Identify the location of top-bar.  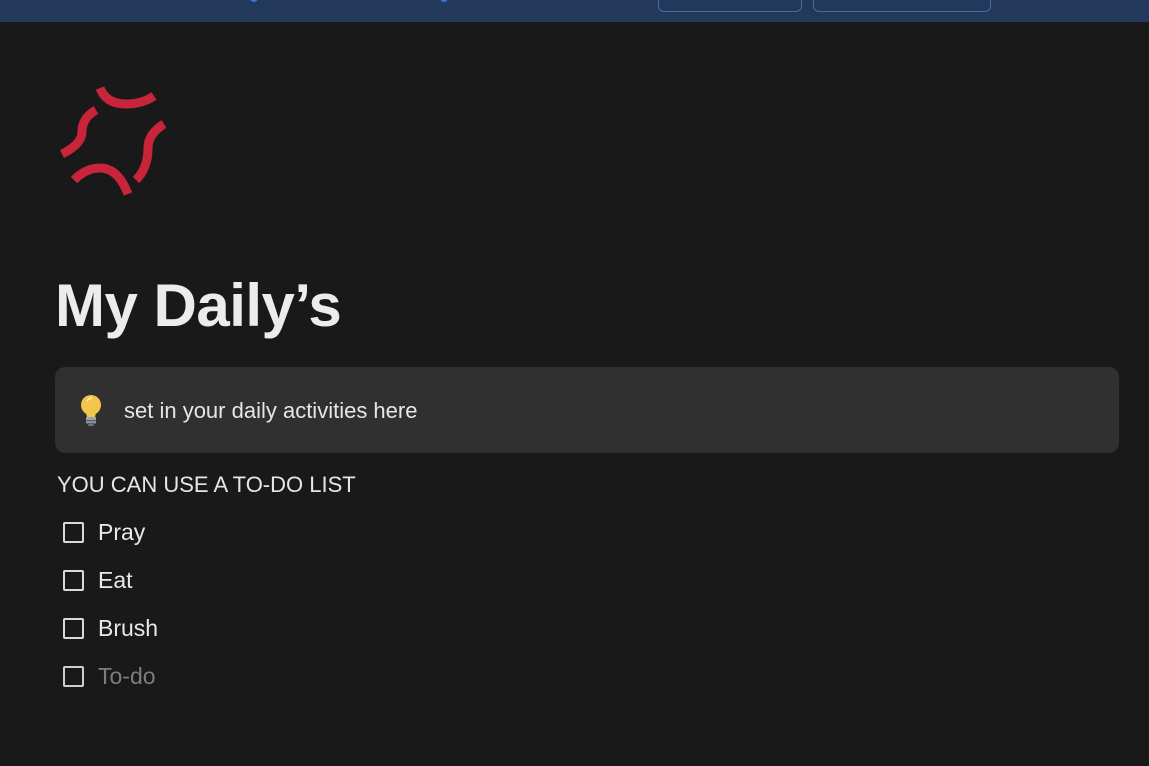
(574, 11).